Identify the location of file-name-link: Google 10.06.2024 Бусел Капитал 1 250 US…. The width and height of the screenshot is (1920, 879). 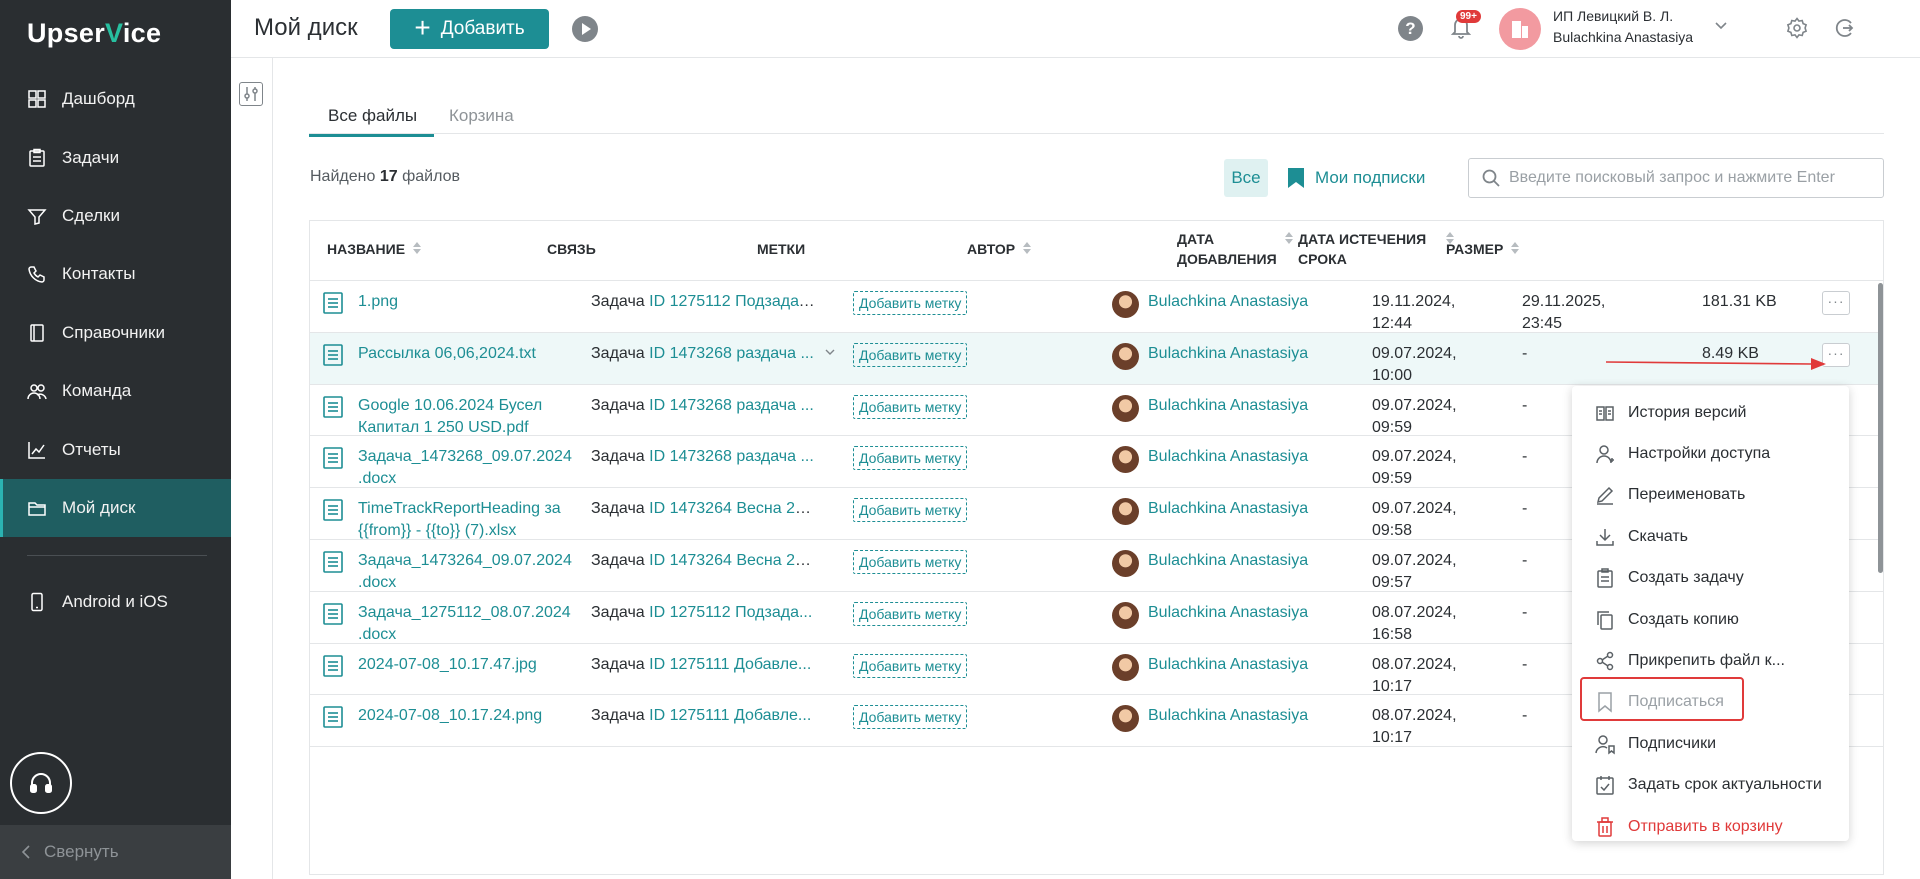
(468, 417).